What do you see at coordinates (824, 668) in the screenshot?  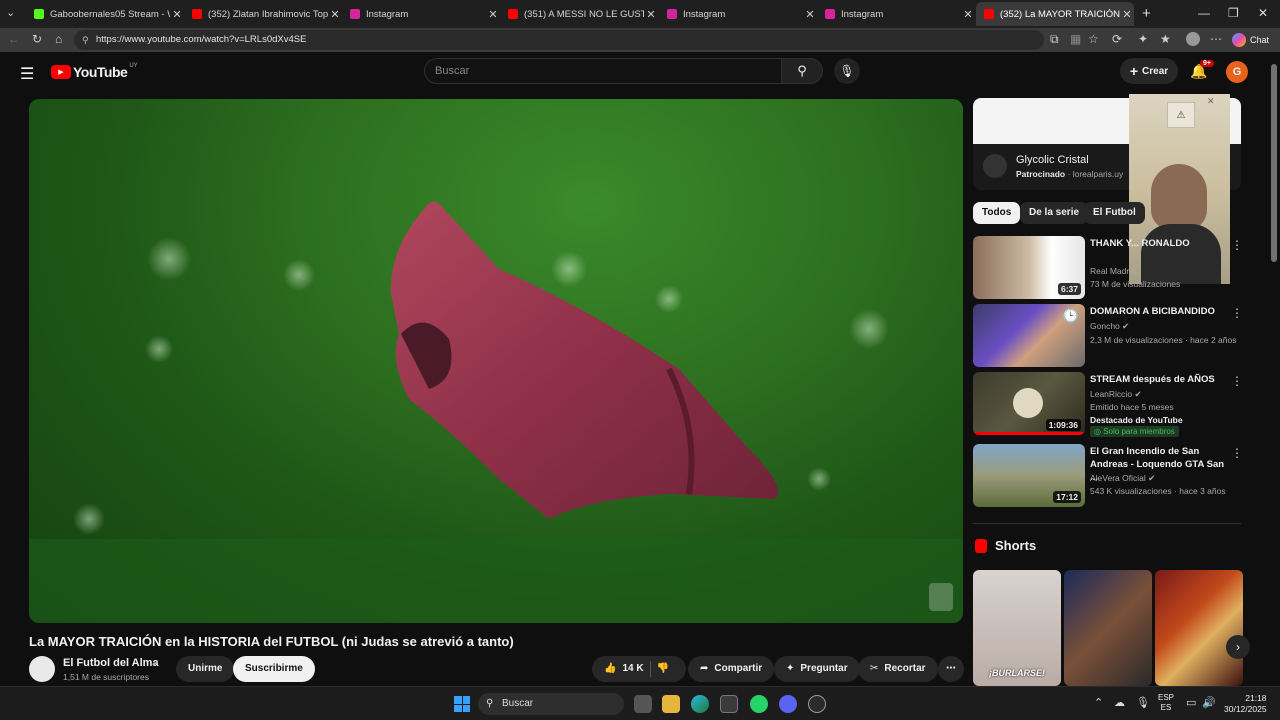 I see `ask-label: Preguntar` at bounding box center [824, 668].